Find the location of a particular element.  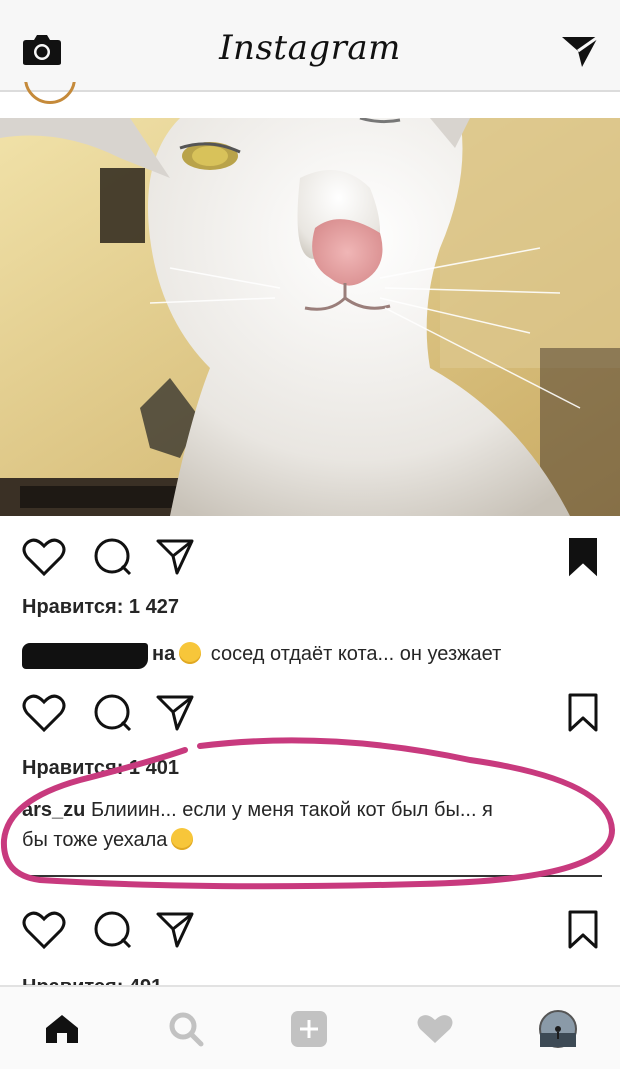

caption-comment: на сосед отдаёт кота... он уезжает is located at coordinates (382, 654).